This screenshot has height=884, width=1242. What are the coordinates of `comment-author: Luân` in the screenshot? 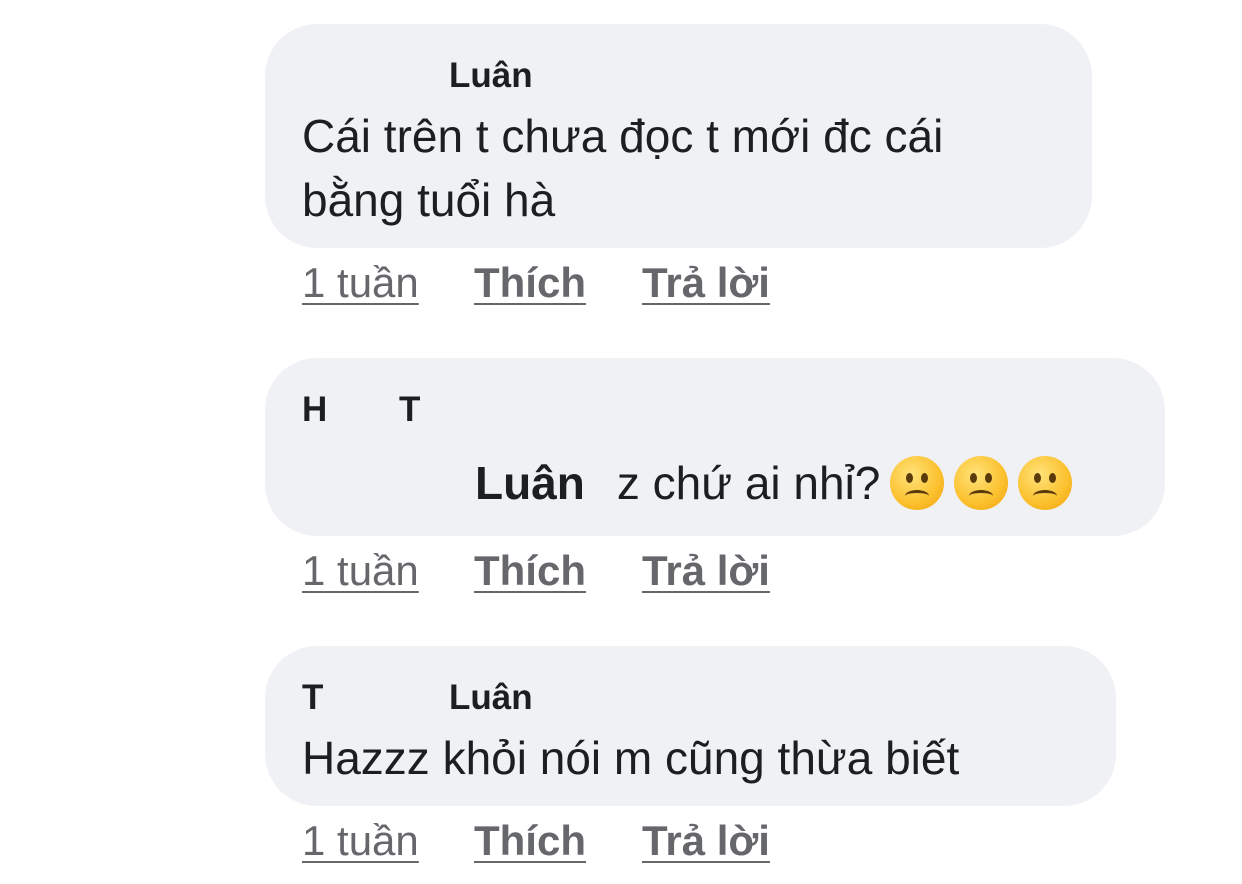 It's located at (491, 76).